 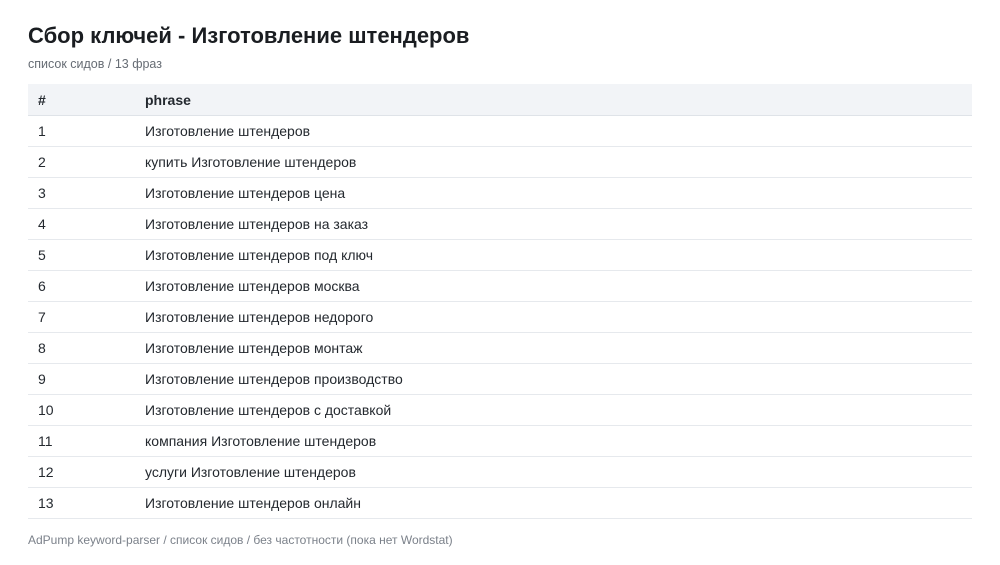 What do you see at coordinates (81, 131) in the screenshot?
I see `row-number-cell: 1` at bounding box center [81, 131].